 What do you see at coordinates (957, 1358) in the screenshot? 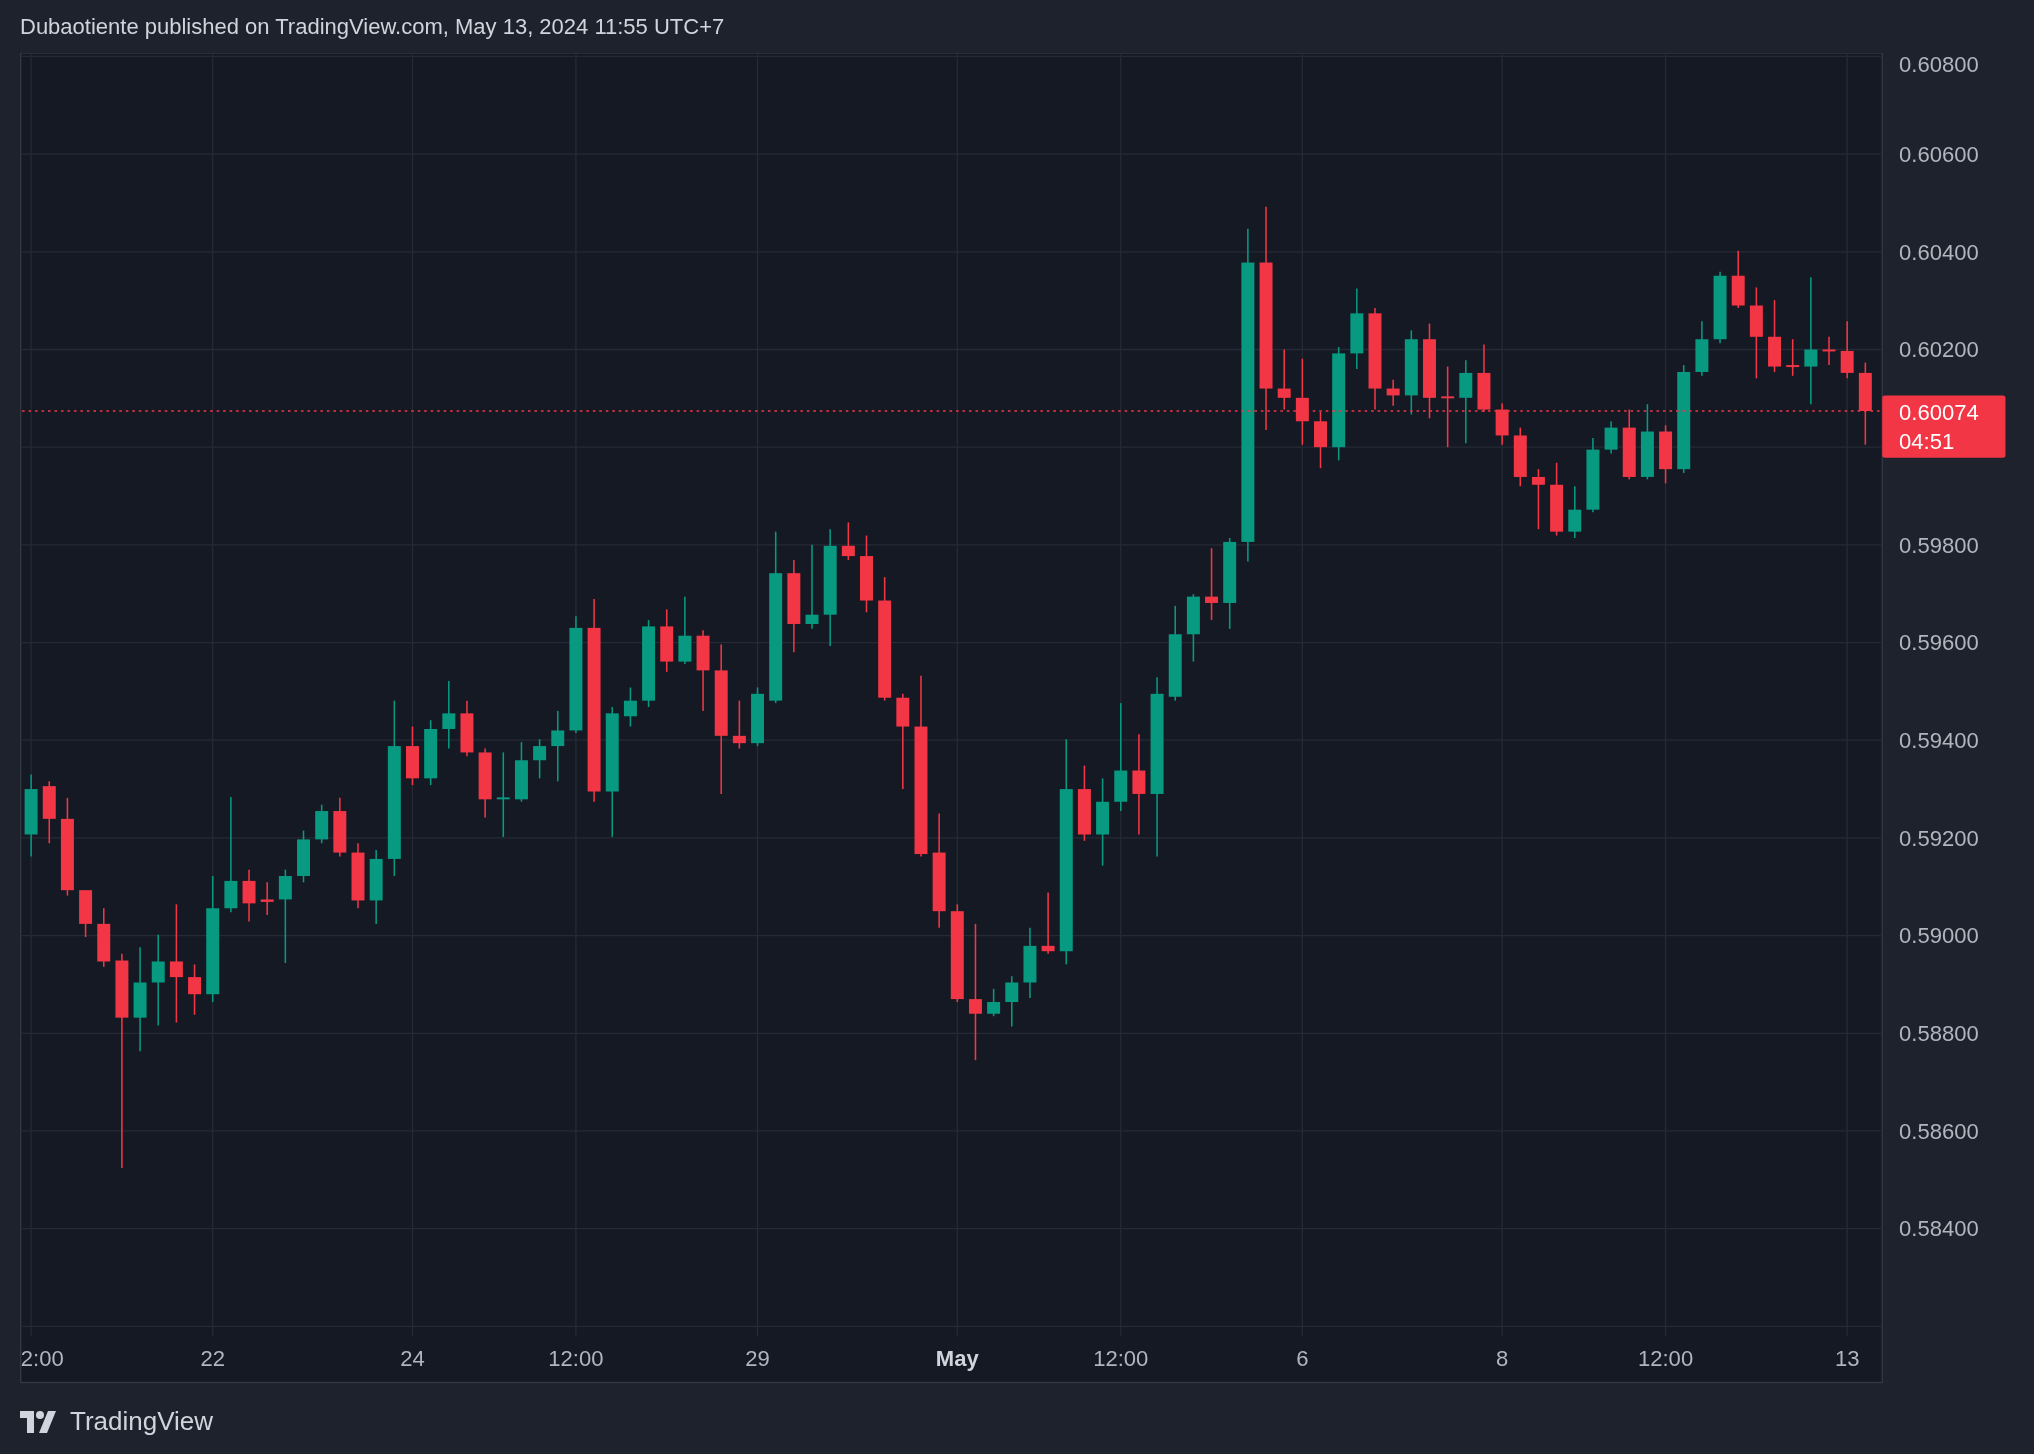
I see `time-label: May` at bounding box center [957, 1358].